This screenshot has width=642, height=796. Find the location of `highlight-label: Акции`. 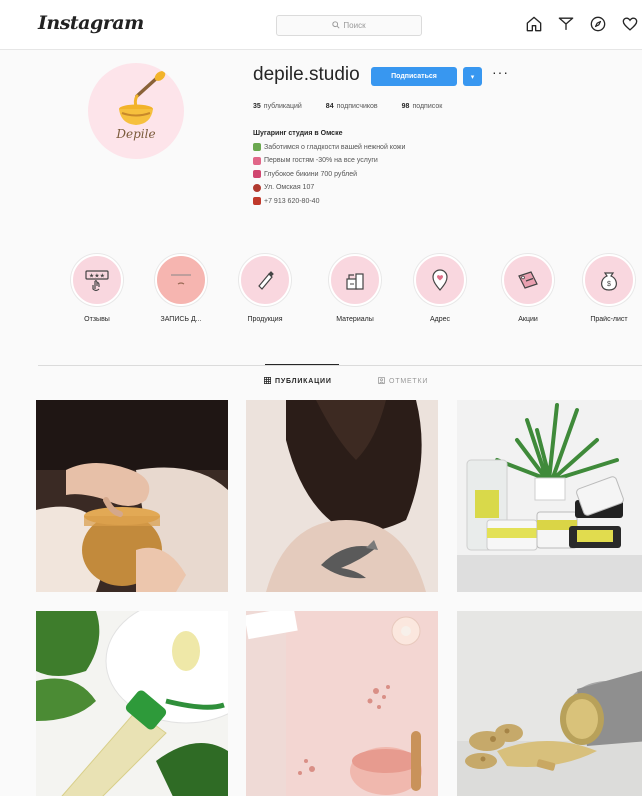

highlight-label: Акции is located at coordinates (528, 319).